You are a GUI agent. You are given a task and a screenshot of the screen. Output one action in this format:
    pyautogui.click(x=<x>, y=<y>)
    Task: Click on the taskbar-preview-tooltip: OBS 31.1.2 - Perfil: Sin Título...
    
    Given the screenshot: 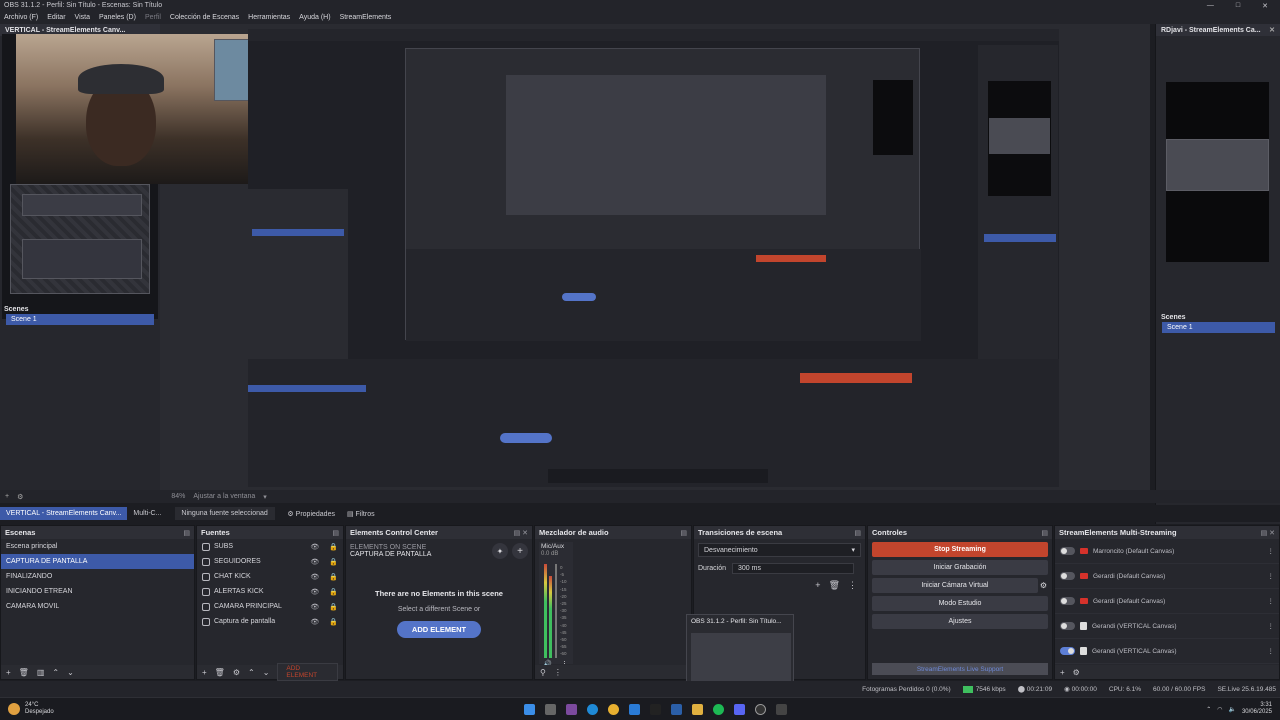 What is the action you would take?
    pyautogui.click(x=740, y=651)
    